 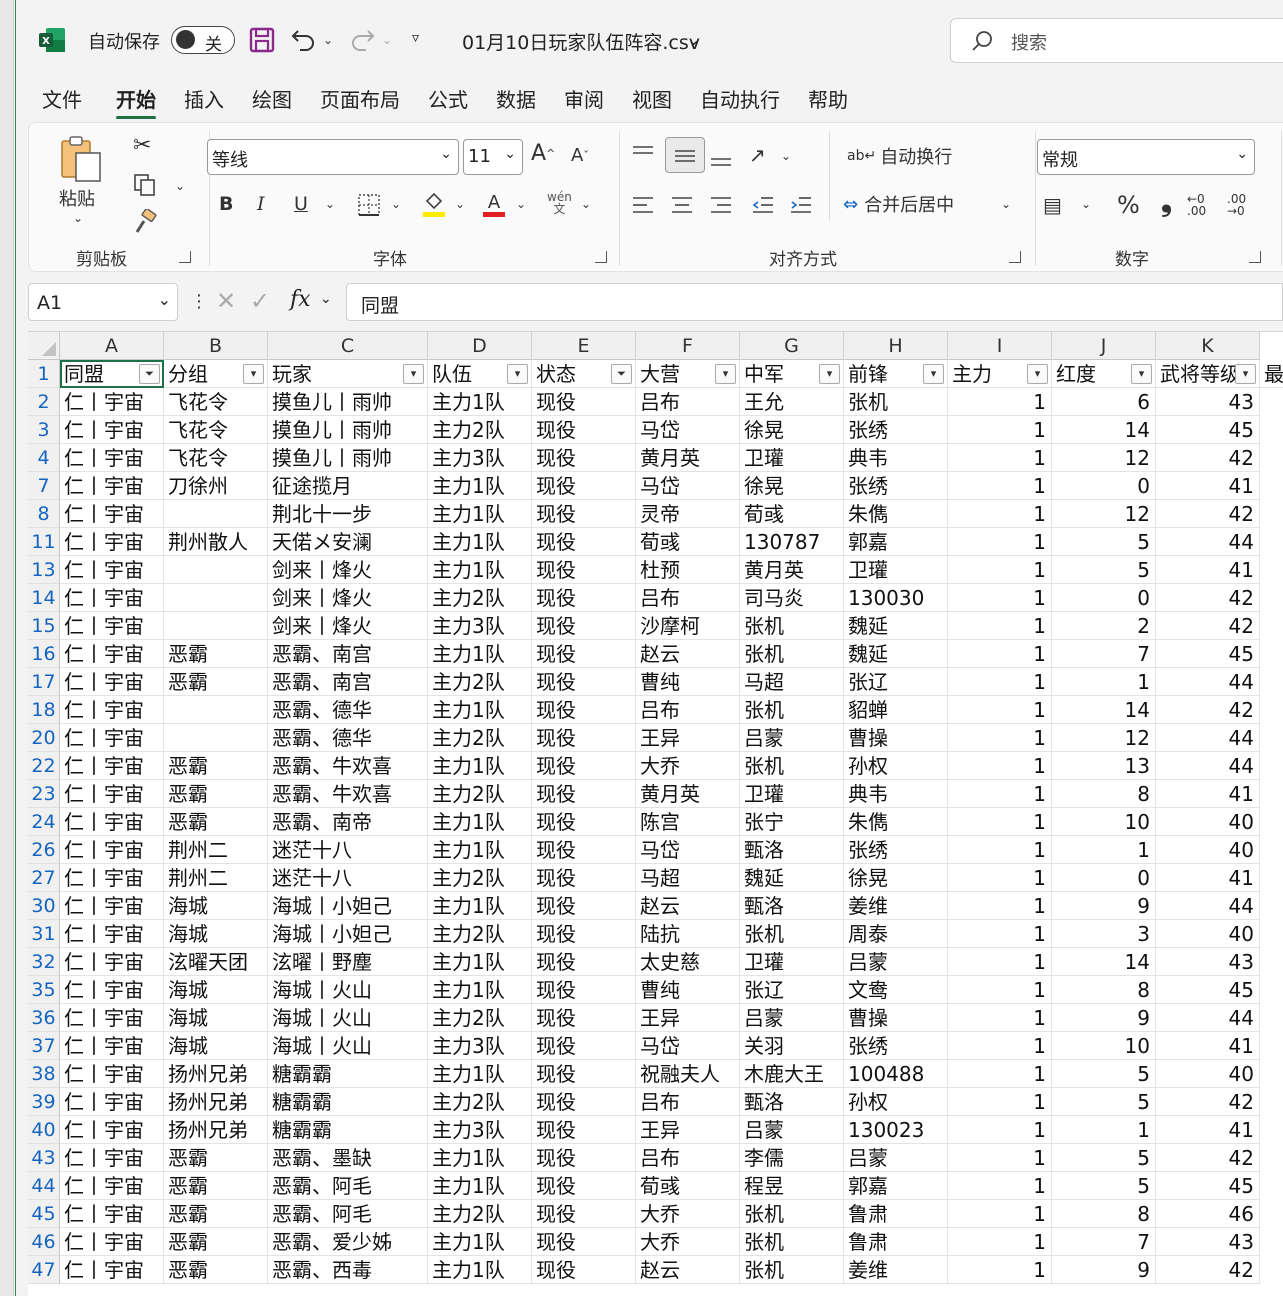 I want to click on cut-icon: ✂, so click(x=142, y=145).